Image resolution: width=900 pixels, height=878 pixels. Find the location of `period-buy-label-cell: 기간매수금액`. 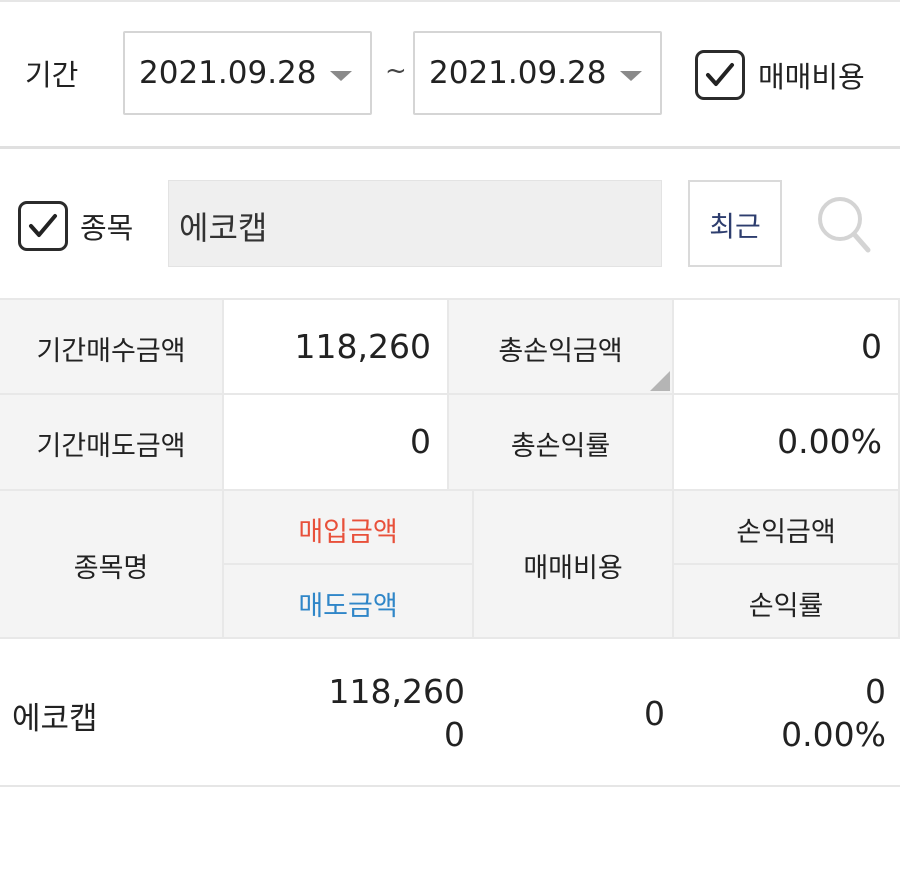

period-buy-label-cell: 기간매수금액 is located at coordinates (112, 347).